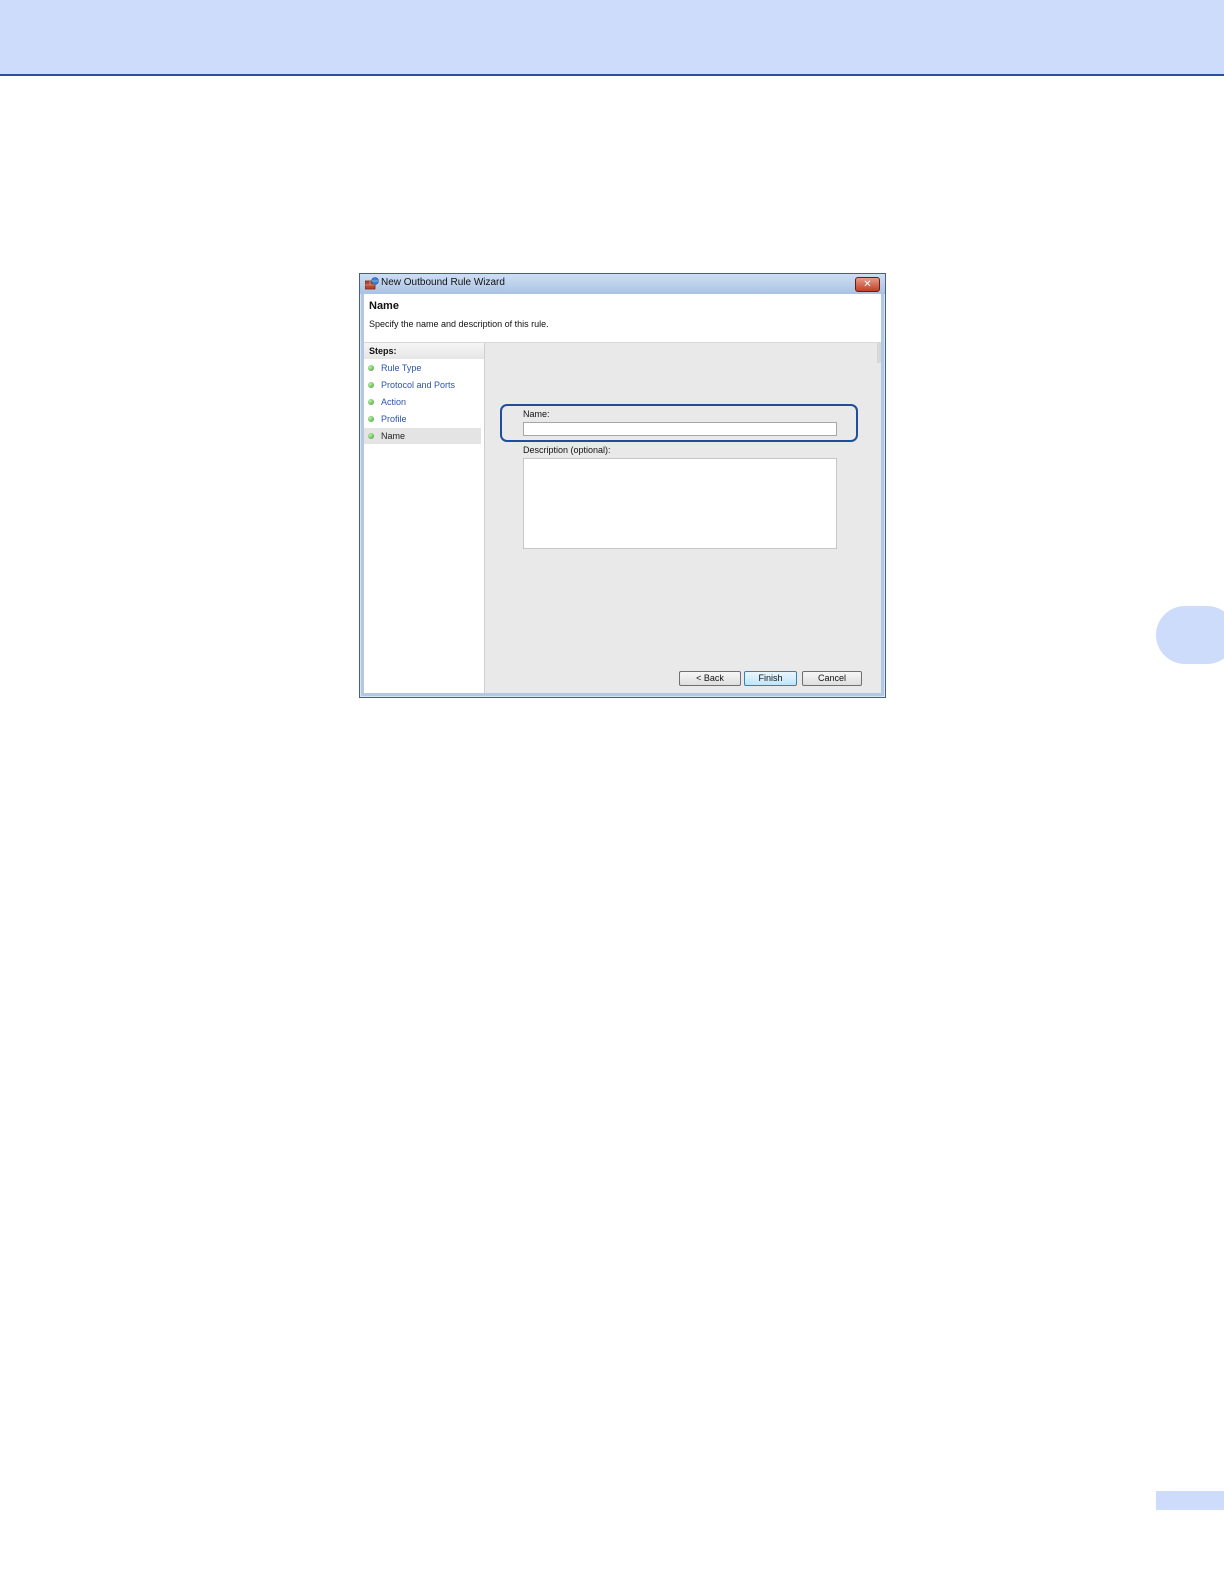 The width and height of the screenshot is (1224, 1584). I want to click on description-textarea, so click(680, 503).